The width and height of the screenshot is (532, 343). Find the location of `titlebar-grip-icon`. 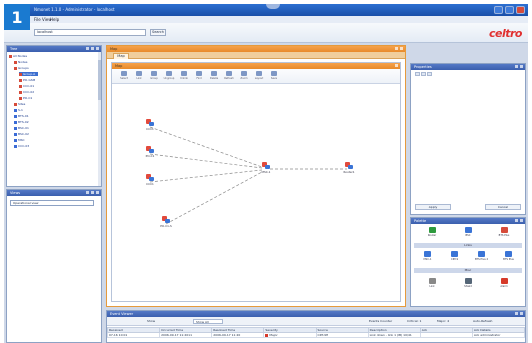

titlebar-grip-icon is located at coordinates (273, 6).